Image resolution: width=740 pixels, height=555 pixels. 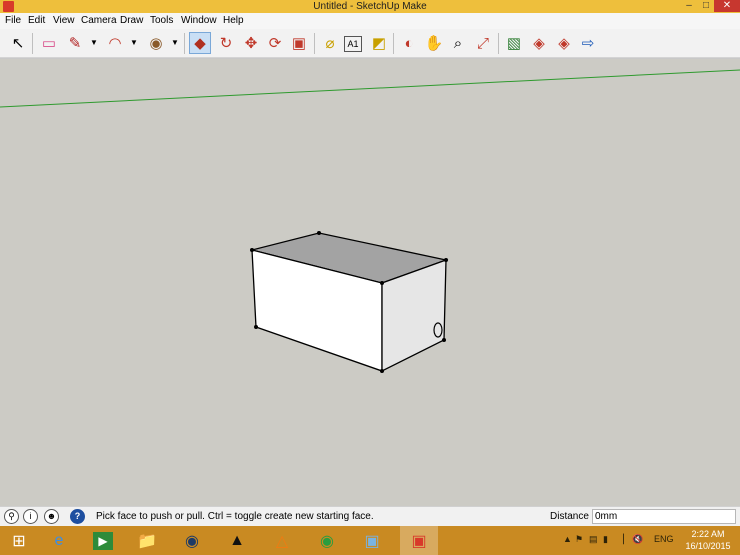 What do you see at coordinates (637, 539) in the screenshot?
I see `volume-muted-icon: 🔇` at bounding box center [637, 539].